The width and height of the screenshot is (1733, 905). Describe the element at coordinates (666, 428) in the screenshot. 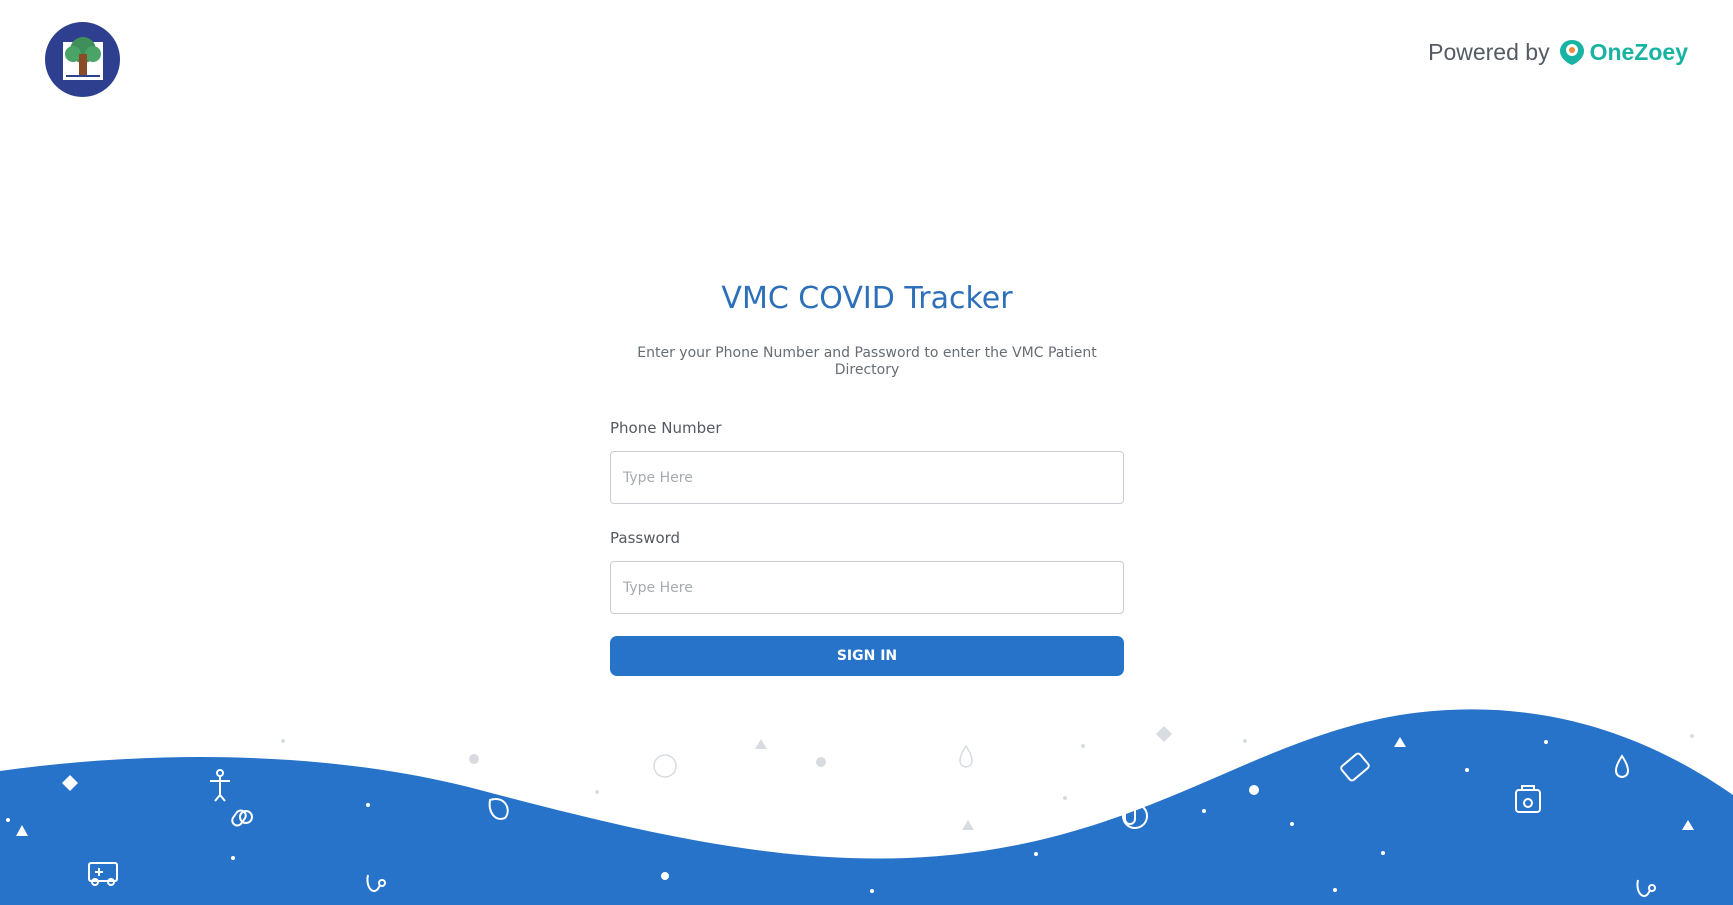

I see `phone-number-label: Phone Number` at that location.